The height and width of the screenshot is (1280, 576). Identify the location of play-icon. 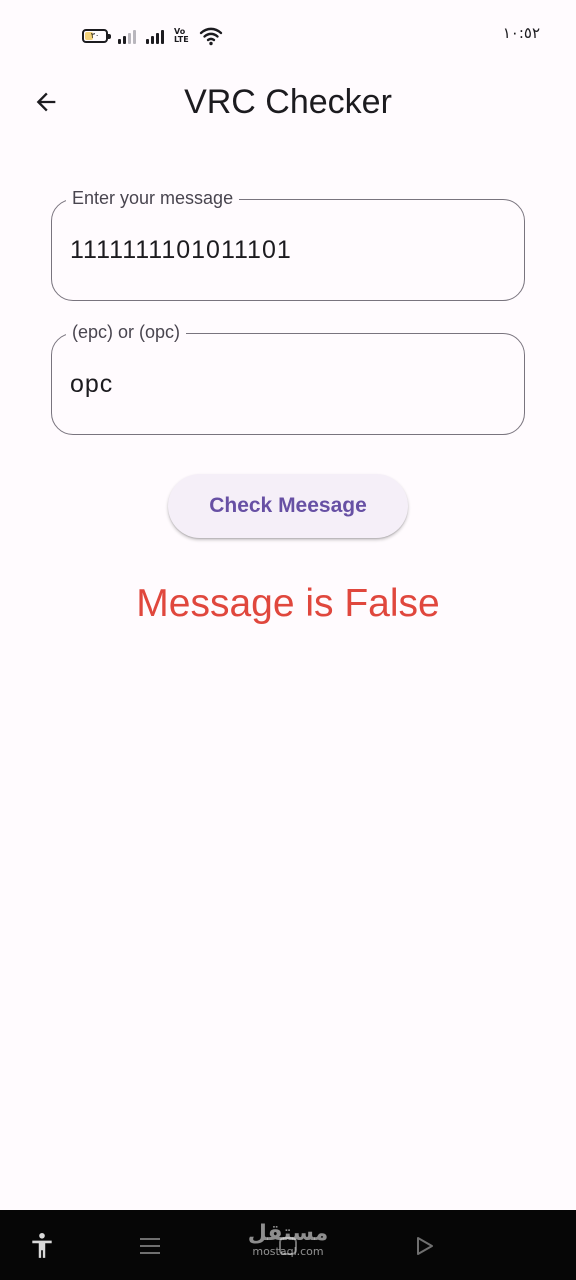
(425, 1246).